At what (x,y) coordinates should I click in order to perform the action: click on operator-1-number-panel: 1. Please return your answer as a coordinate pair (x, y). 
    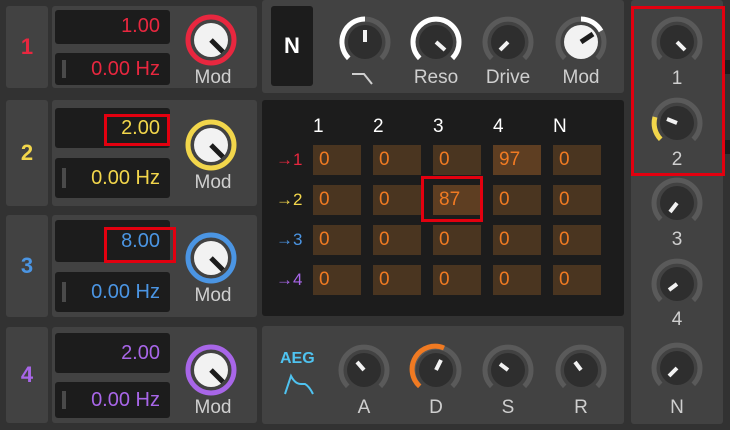
    Looking at the image, I should click on (27, 47).